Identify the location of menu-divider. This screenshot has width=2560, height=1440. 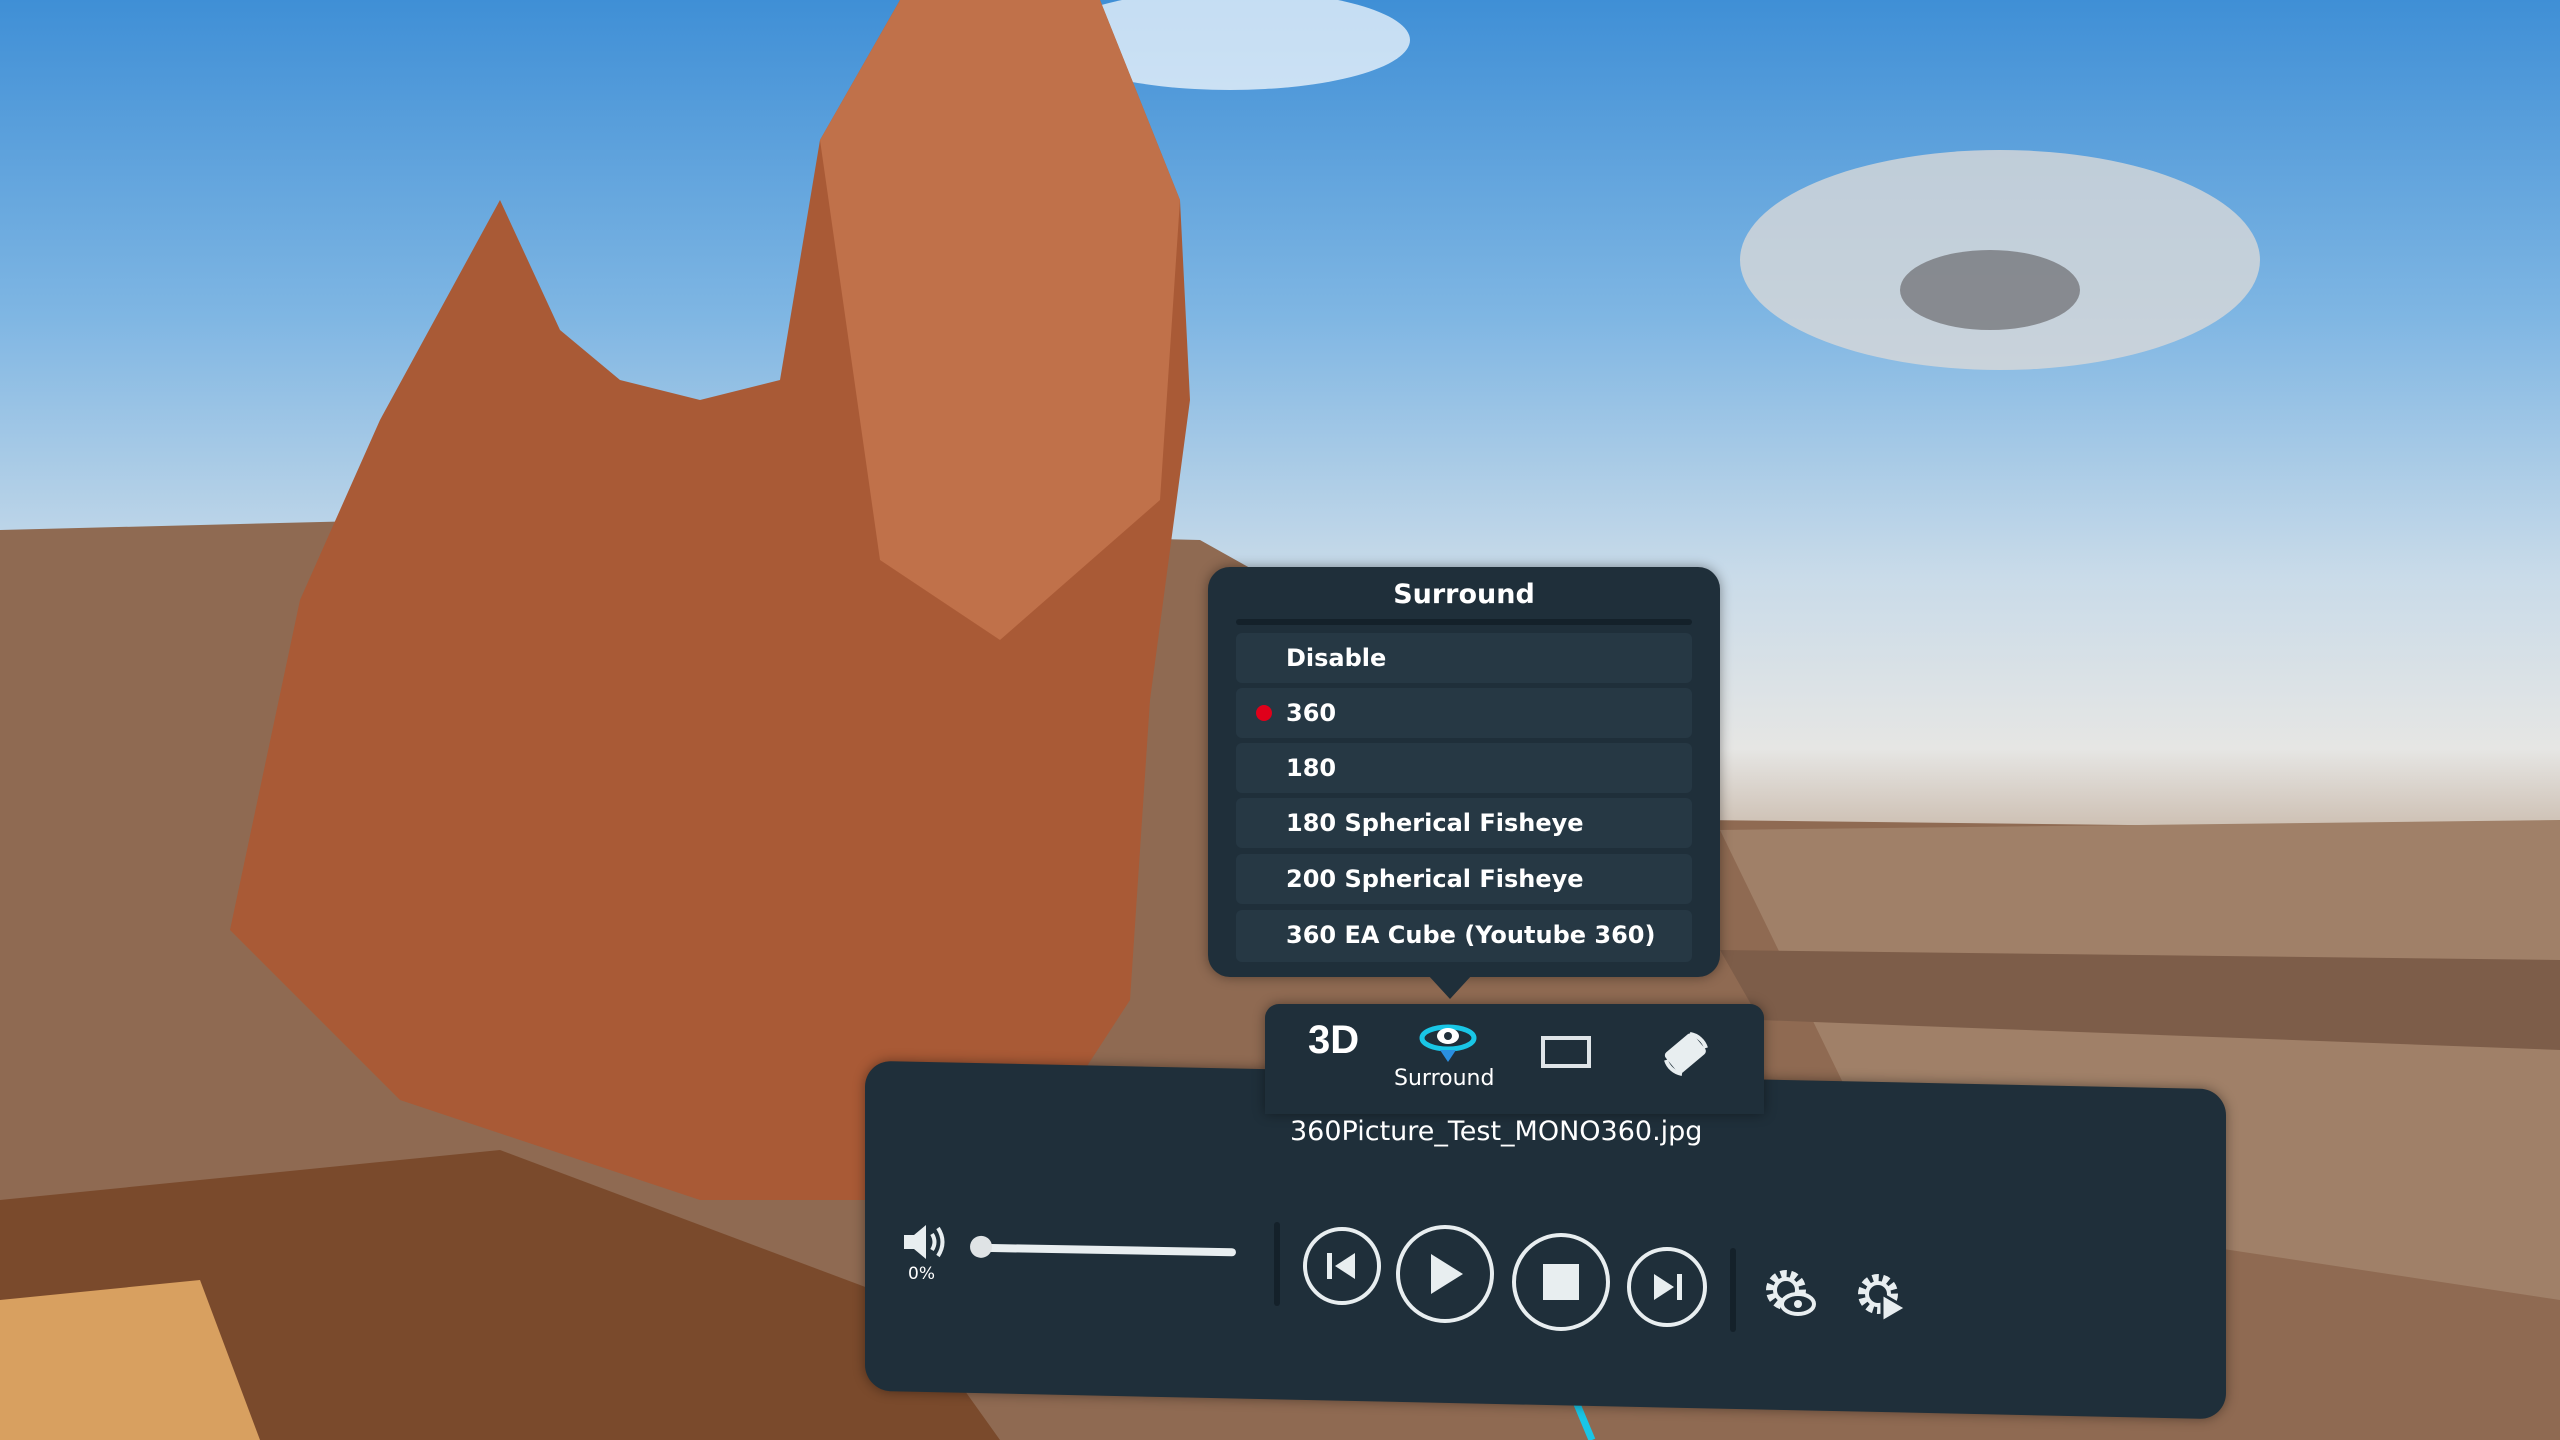
(1464, 622).